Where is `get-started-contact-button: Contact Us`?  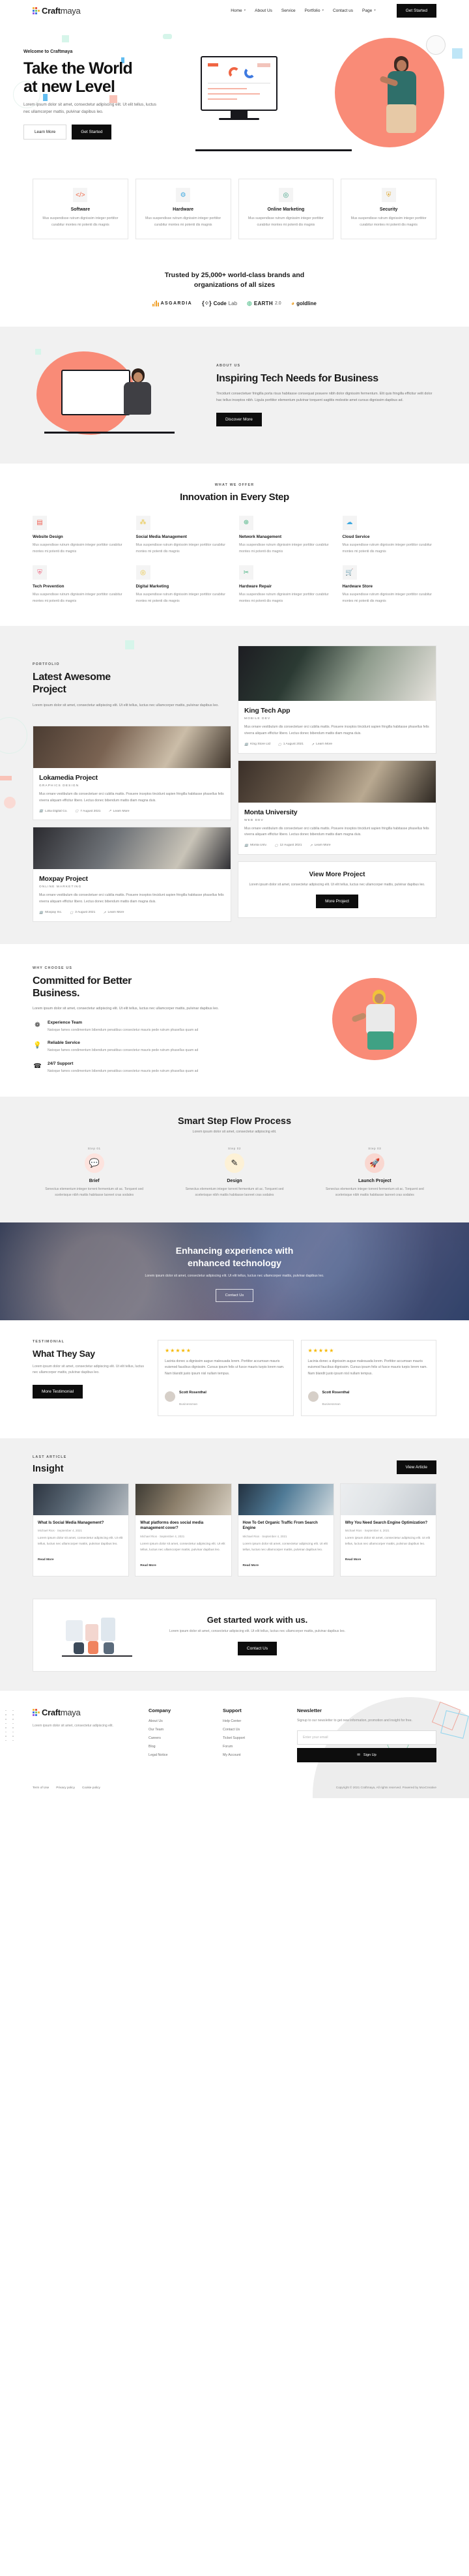
get-started-contact-button: Contact Us is located at coordinates (257, 1648).